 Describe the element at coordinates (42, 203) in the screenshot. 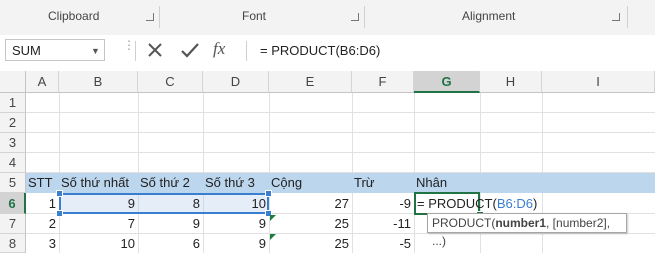

I see `cell-a6: 1` at that location.